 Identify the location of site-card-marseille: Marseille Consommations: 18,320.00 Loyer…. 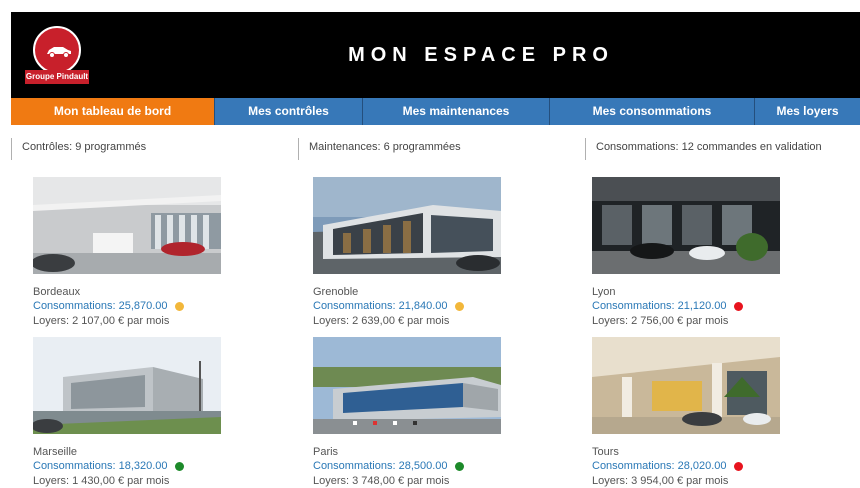
(133, 412).